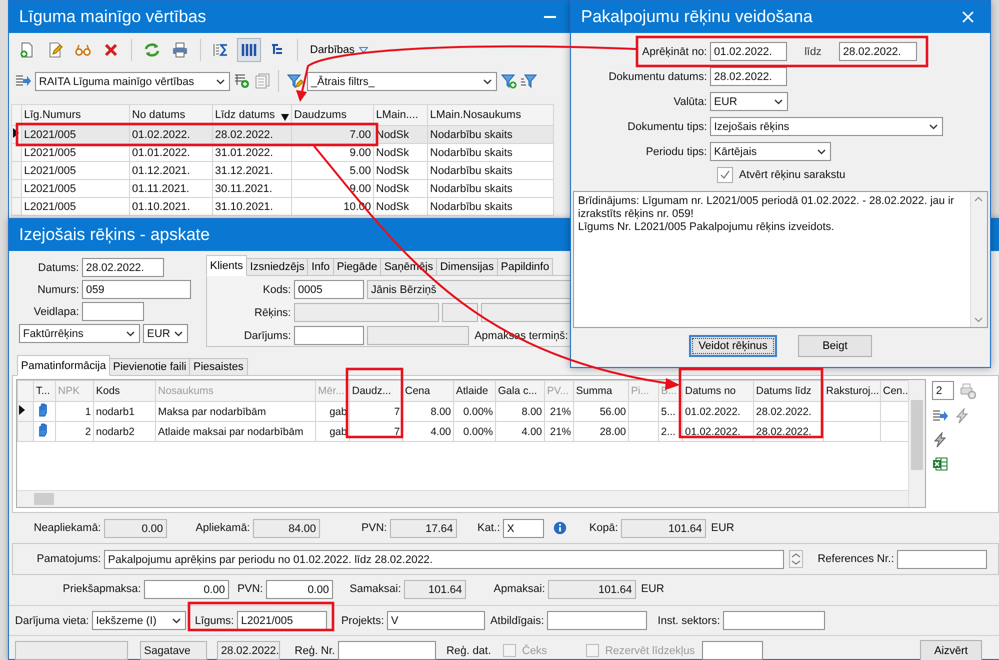  Describe the element at coordinates (339, 50) in the screenshot. I see `actions-menu-button: Darbības` at that location.